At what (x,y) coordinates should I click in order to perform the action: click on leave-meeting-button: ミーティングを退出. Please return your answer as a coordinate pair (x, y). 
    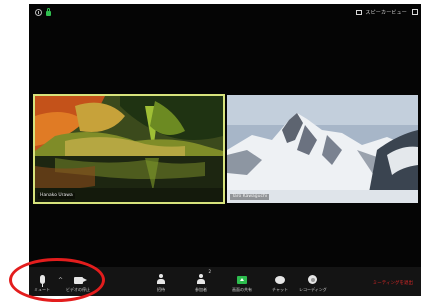
    Looking at the image, I should click on (393, 283).